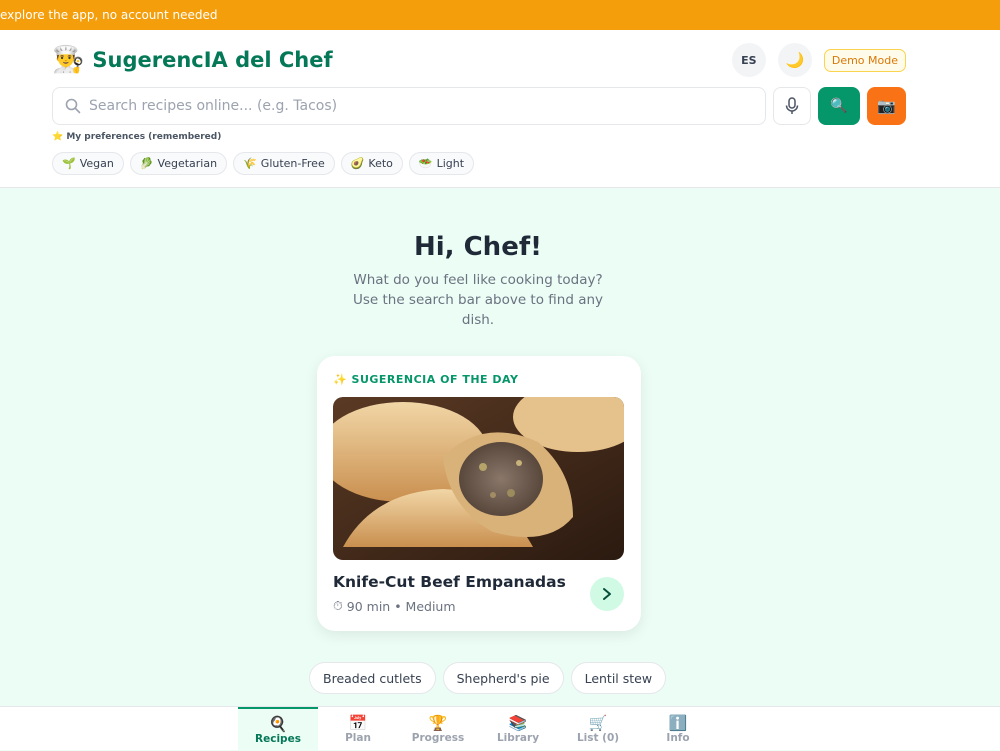  I want to click on header-actions: ES 🌙 Demo Mode, so click(818, 60).